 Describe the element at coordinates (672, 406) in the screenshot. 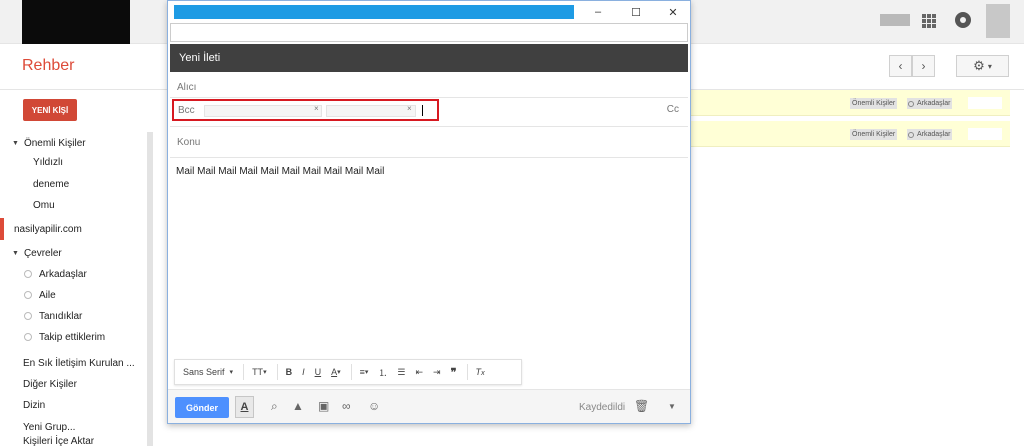

I see `more-options-icon: ▼` at that location.